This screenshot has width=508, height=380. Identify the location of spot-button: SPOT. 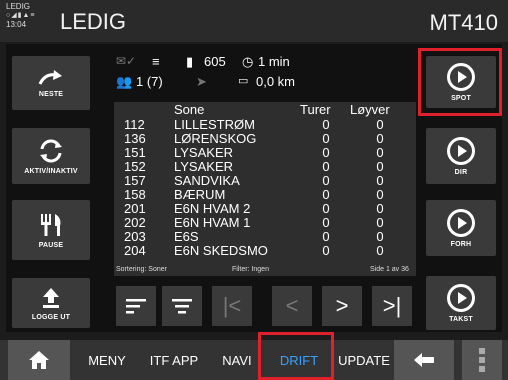
(461, 82).